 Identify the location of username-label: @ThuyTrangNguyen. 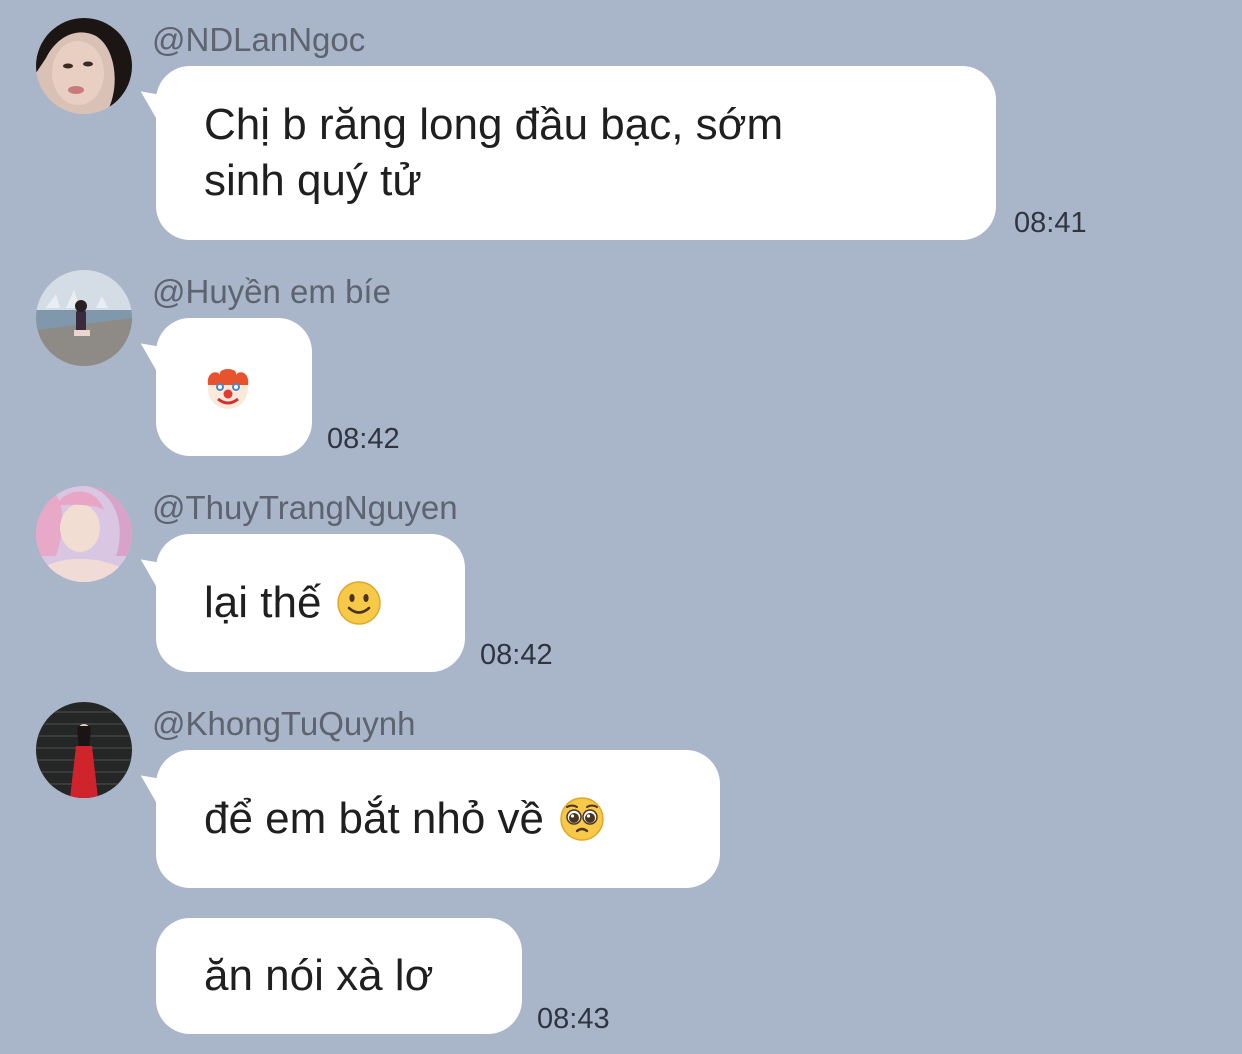
(305, 508).